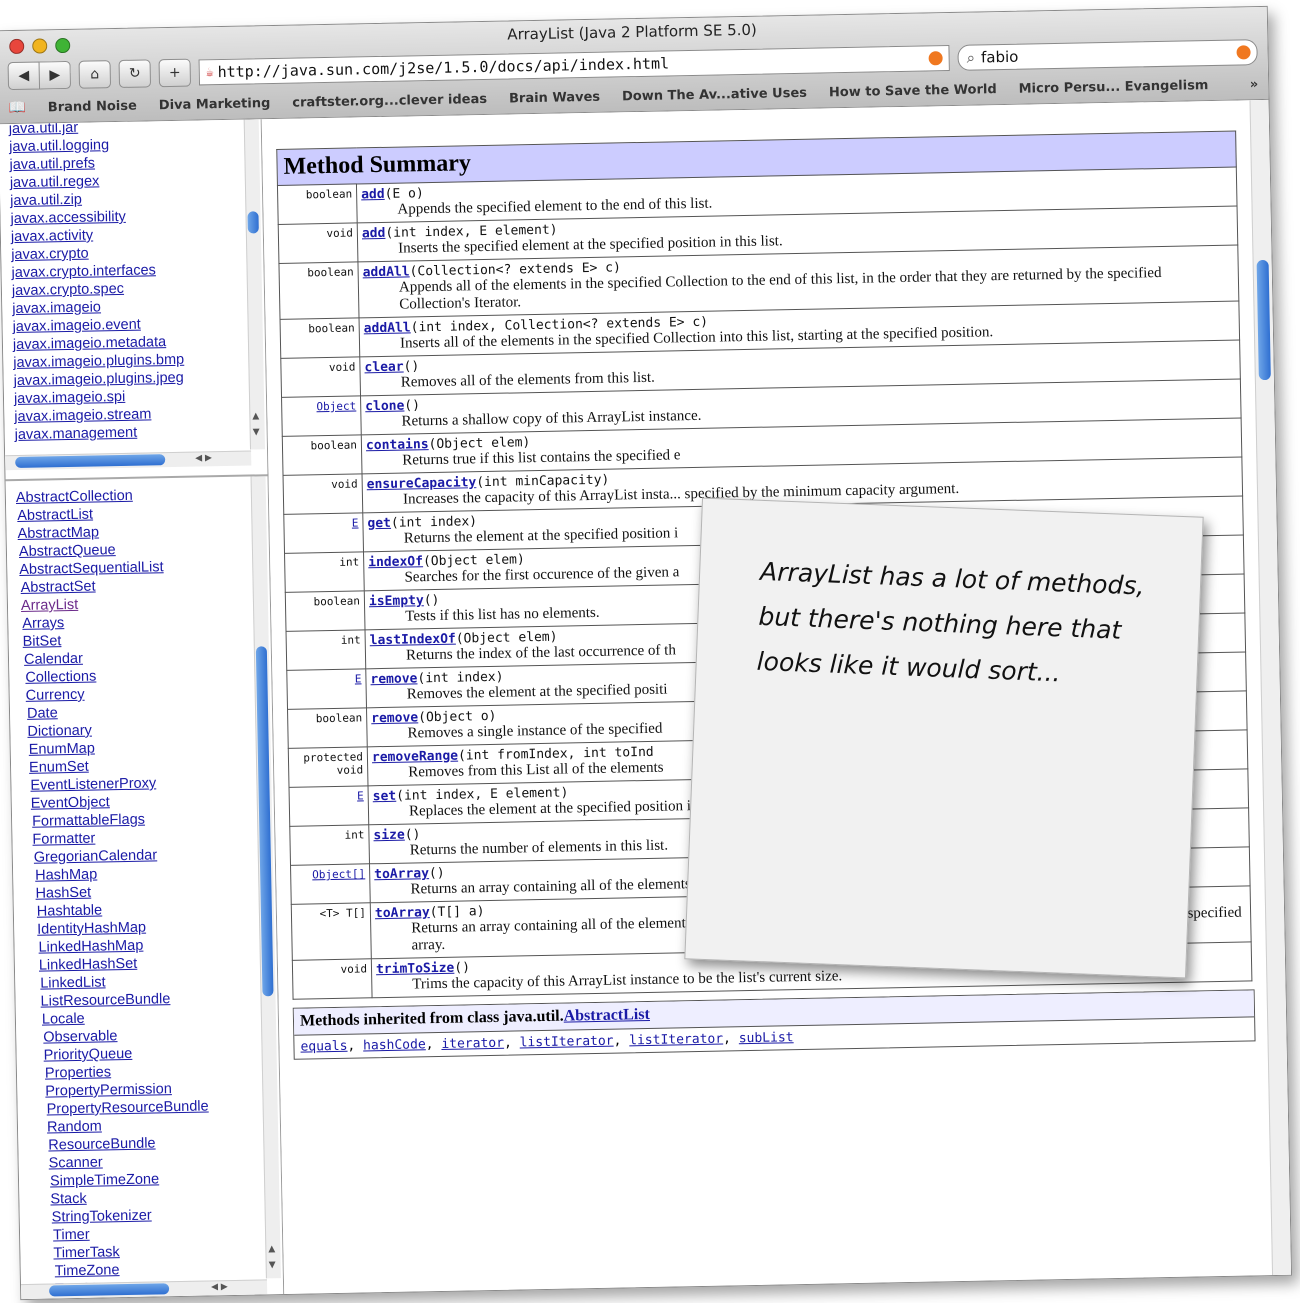 The height and width of the screenshot is (1303, 1300). What do you see at coordinates (413, 640) in the screenshot?
I see `method-name-link: lastIndexOf` at bounding box center [413, 640].